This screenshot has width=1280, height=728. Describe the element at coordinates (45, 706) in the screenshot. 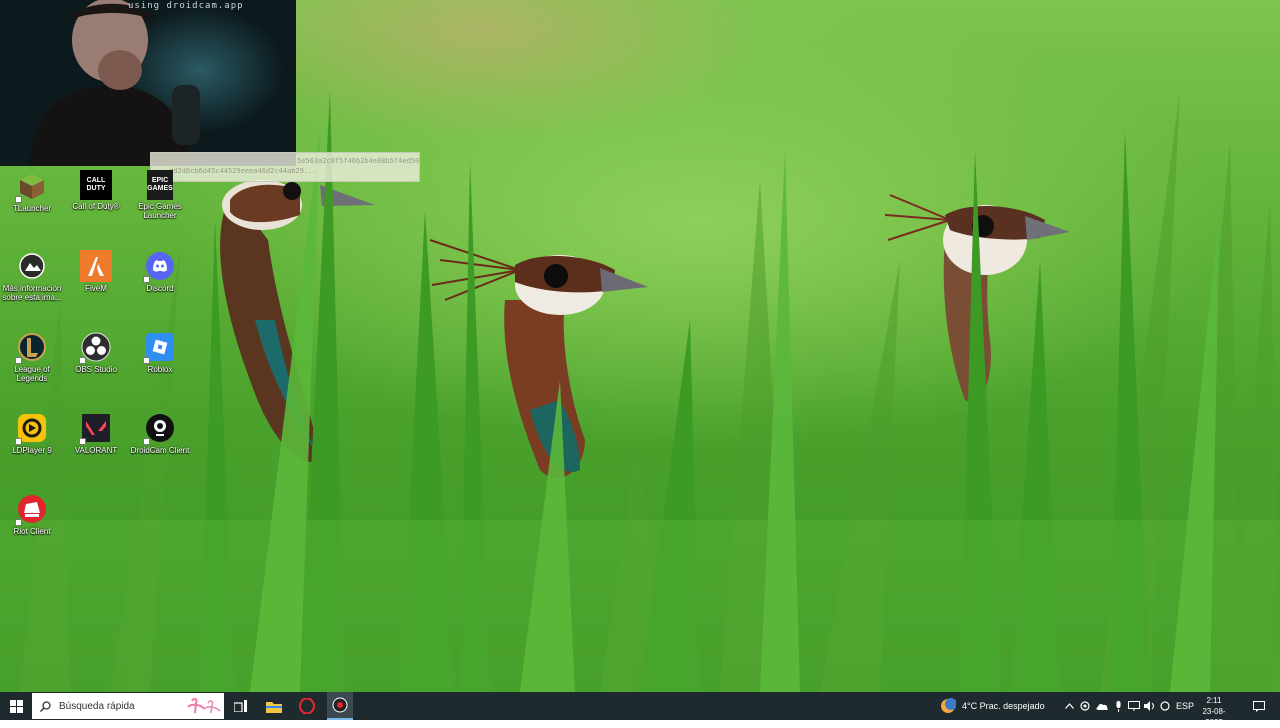

I see `search-icon` at that location.